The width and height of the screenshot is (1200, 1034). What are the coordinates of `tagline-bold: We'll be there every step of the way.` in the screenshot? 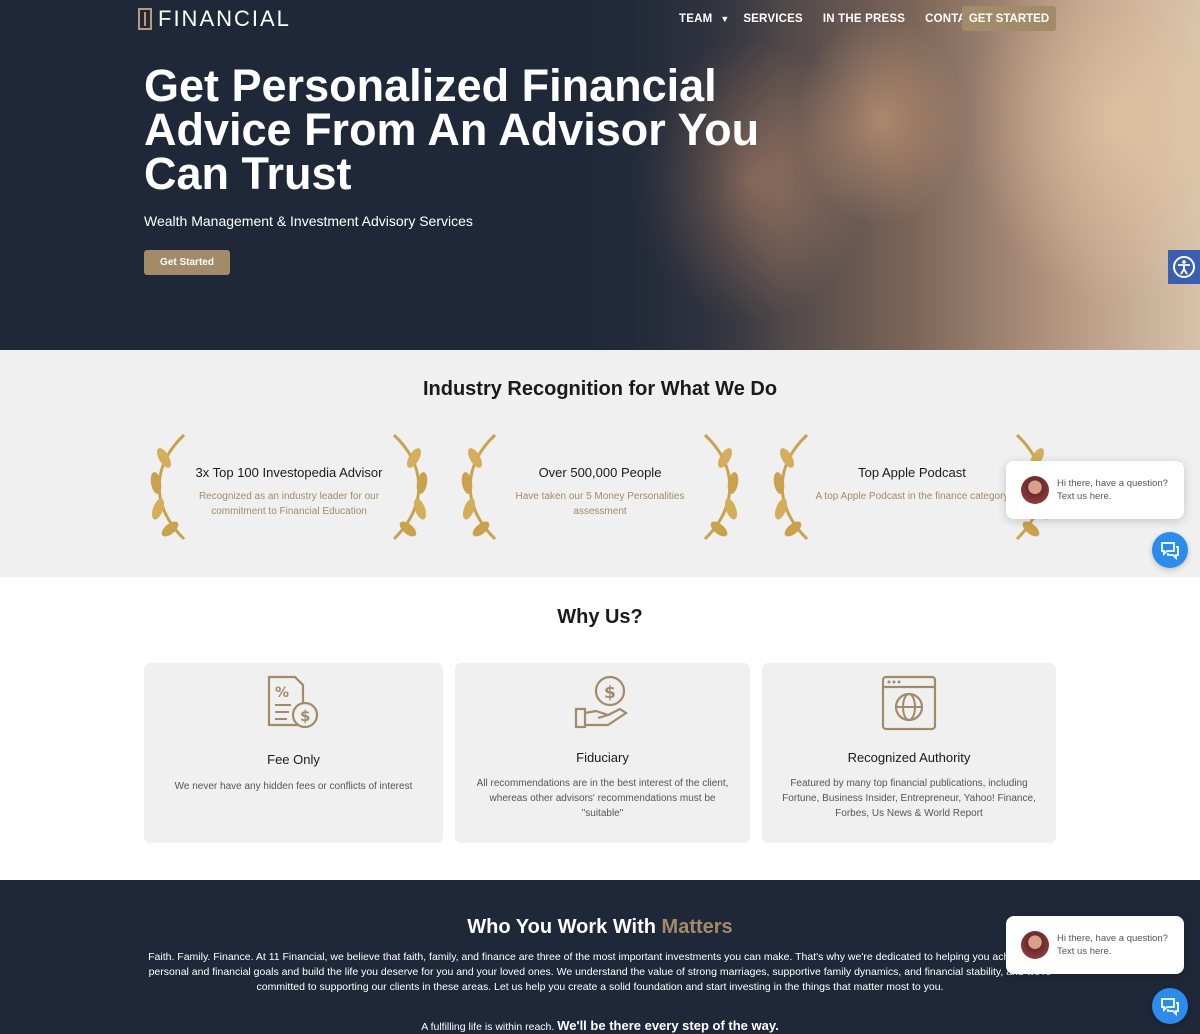 It's located at (668, 1025).